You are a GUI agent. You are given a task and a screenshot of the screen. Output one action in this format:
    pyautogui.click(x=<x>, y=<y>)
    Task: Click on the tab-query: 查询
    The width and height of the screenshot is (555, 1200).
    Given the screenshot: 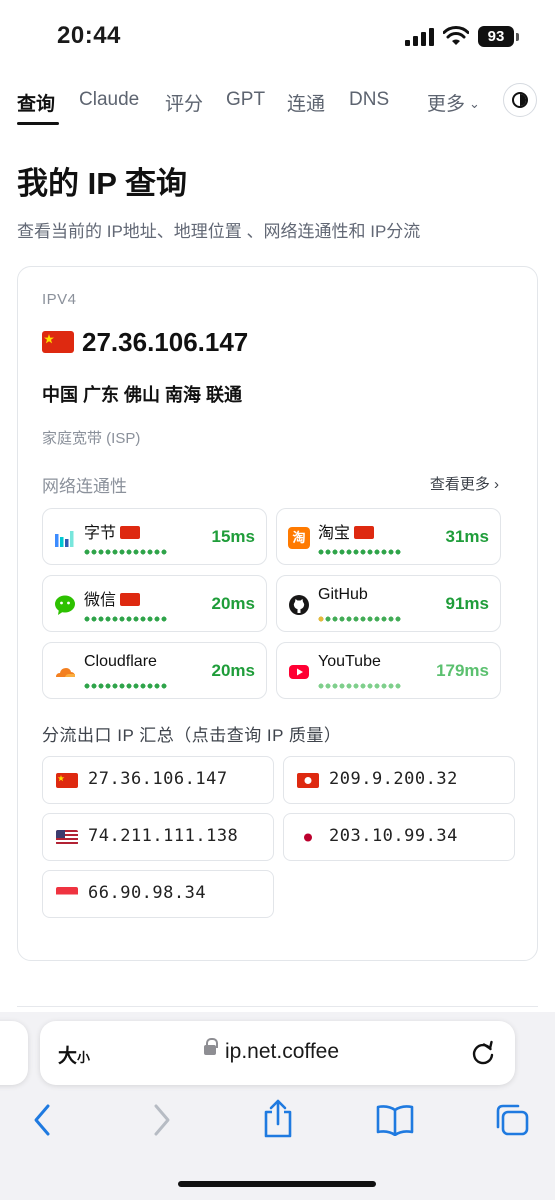 What is the action you would take?
    pyautogui.click(x=36, y=102)
    